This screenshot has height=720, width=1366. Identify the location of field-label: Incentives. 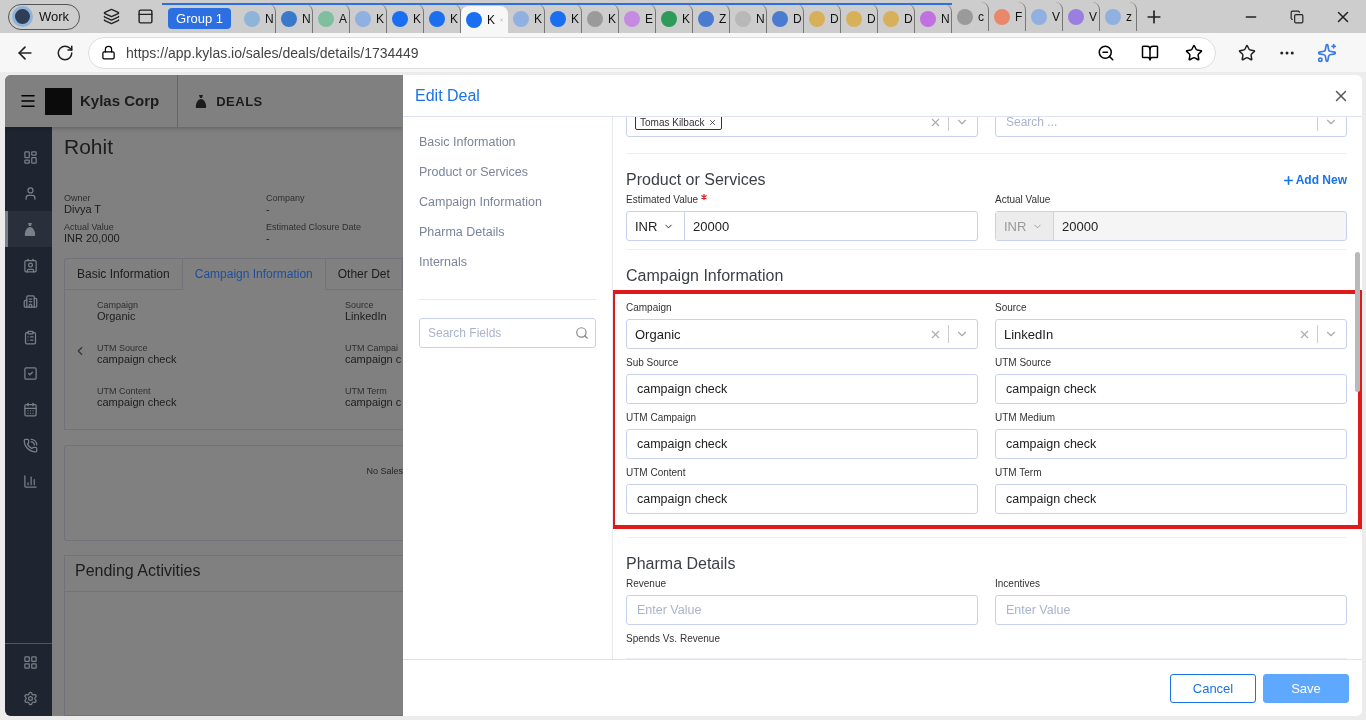
(1018, 583).